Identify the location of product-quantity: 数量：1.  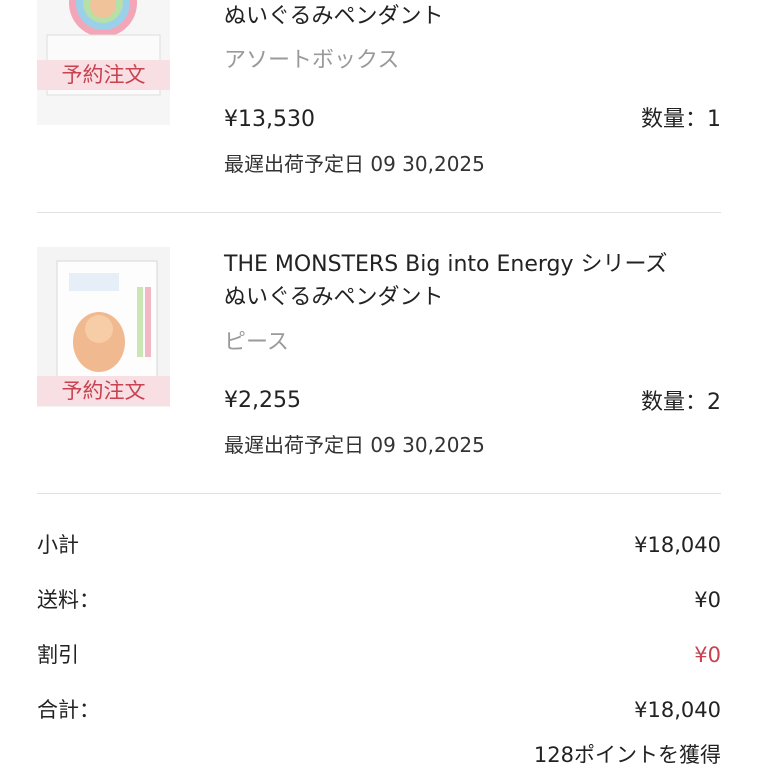
(681, 119).